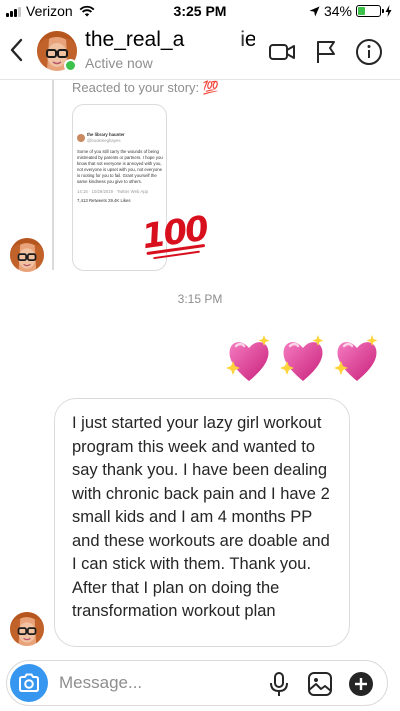 The image size is (400, 711). I want to click on camera-button, so click(29, 683).